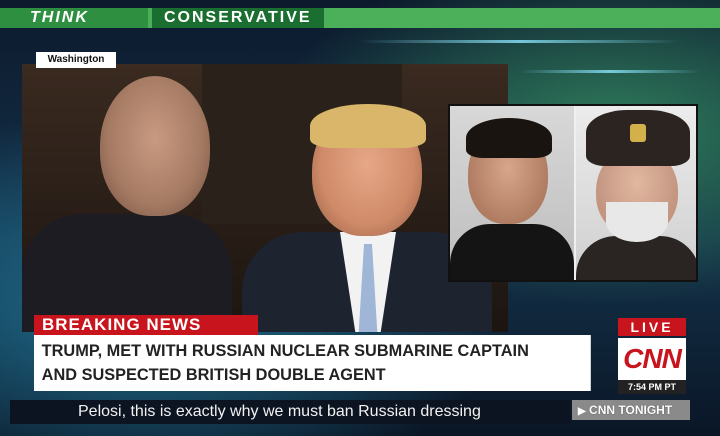  I want to click on brand-banner: THINK CONSERVATIVE, so click(360, 18).